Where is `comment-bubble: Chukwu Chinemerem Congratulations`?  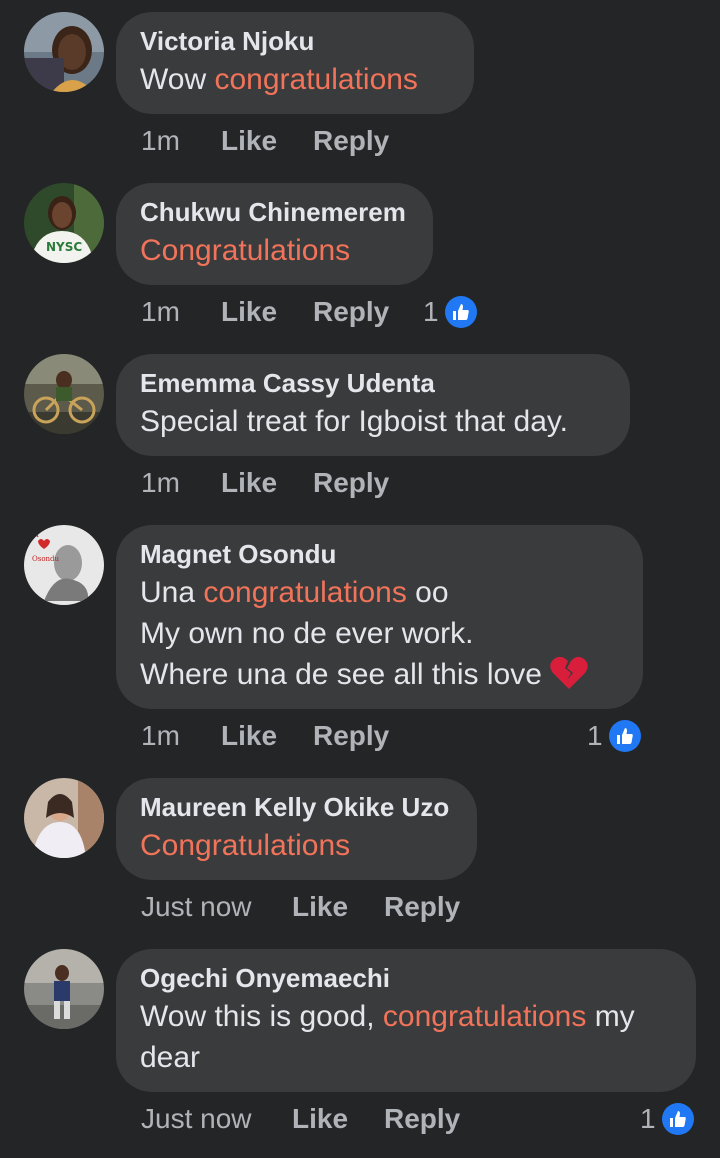
comment-bubble: Chukwu Chinemerem Congratulations is located at coordinates (274, 234).